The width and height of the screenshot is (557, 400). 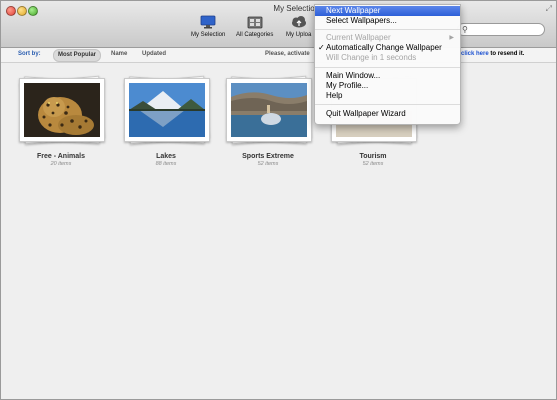 I want to click on menu-item-quit: Quit Wallpaper Wizard, so click(x=387, y=114).